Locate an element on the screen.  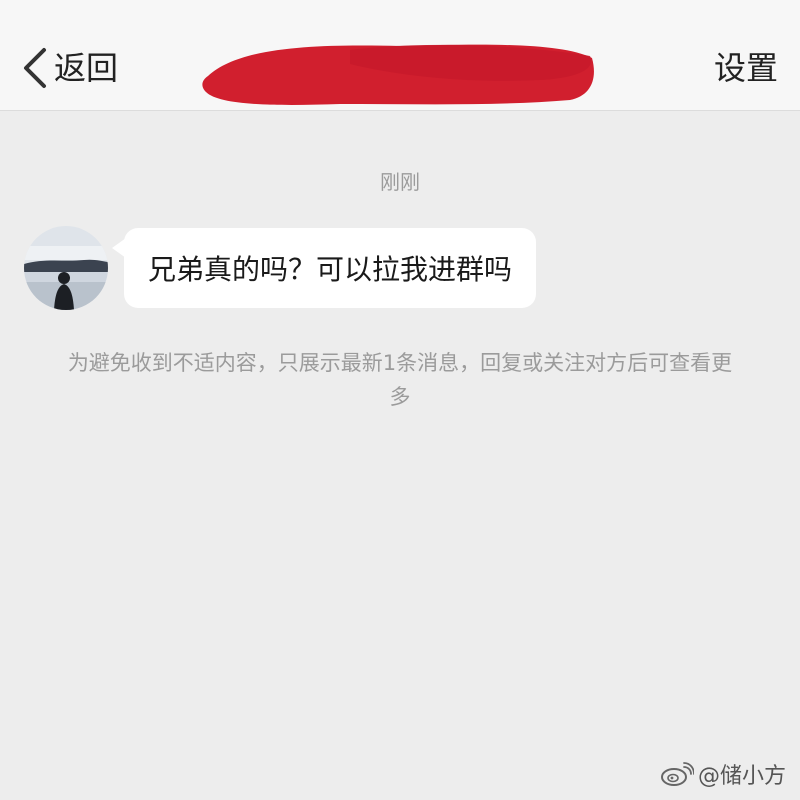
weibo-icon is located at coordinates (677, 774).